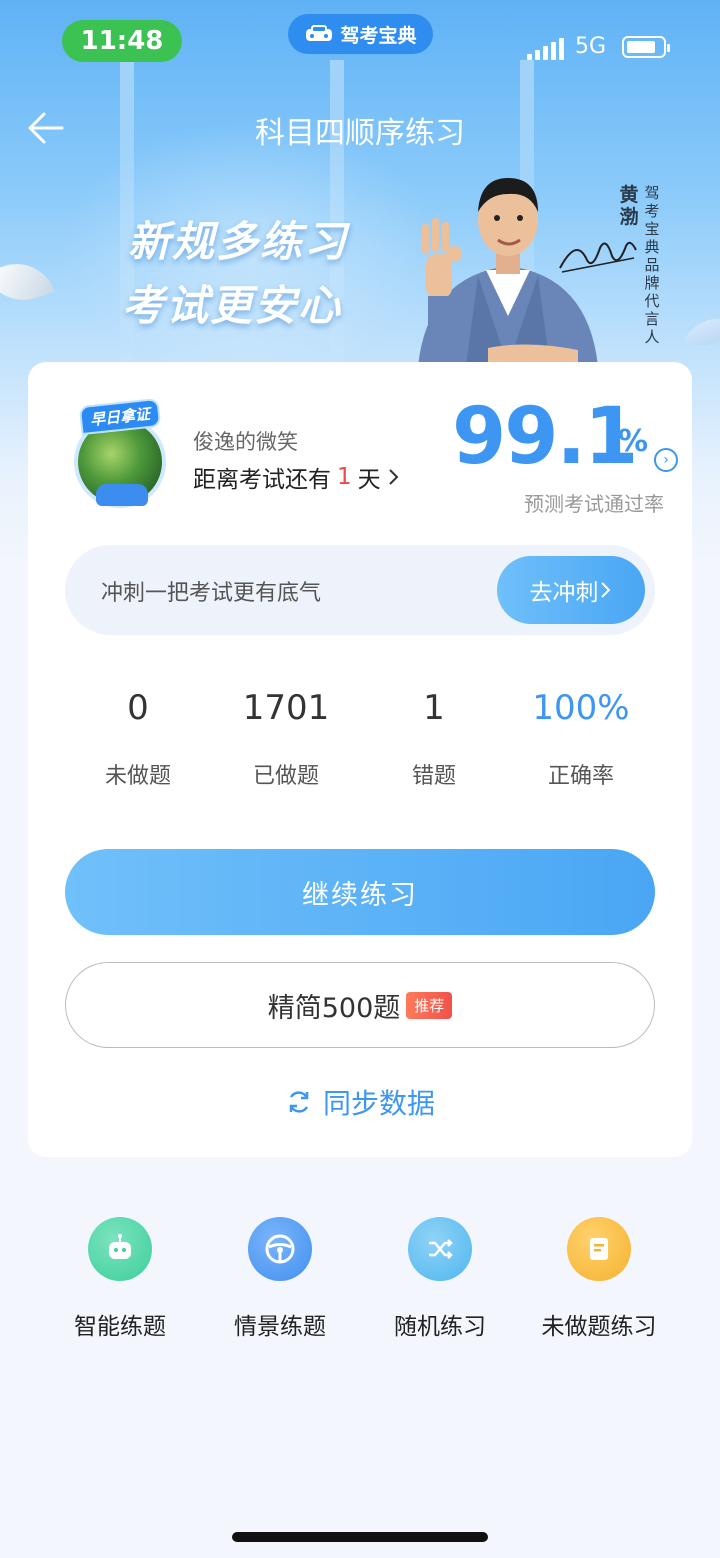 This screenshot has width=720, height=1558. Describe the element at coordinates (120, 1249) in the screenshot. I see `robot-icon` at that location.